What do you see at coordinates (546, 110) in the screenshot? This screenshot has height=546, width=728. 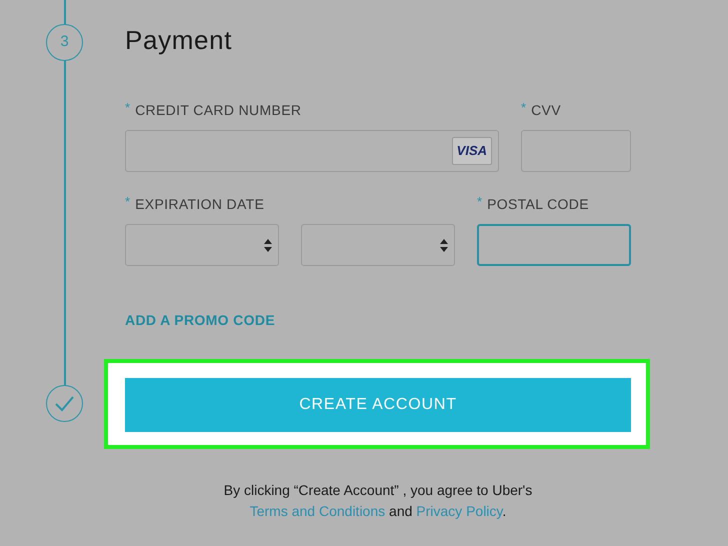 I see `field-label: CVV` at bounding box center [546, 110].